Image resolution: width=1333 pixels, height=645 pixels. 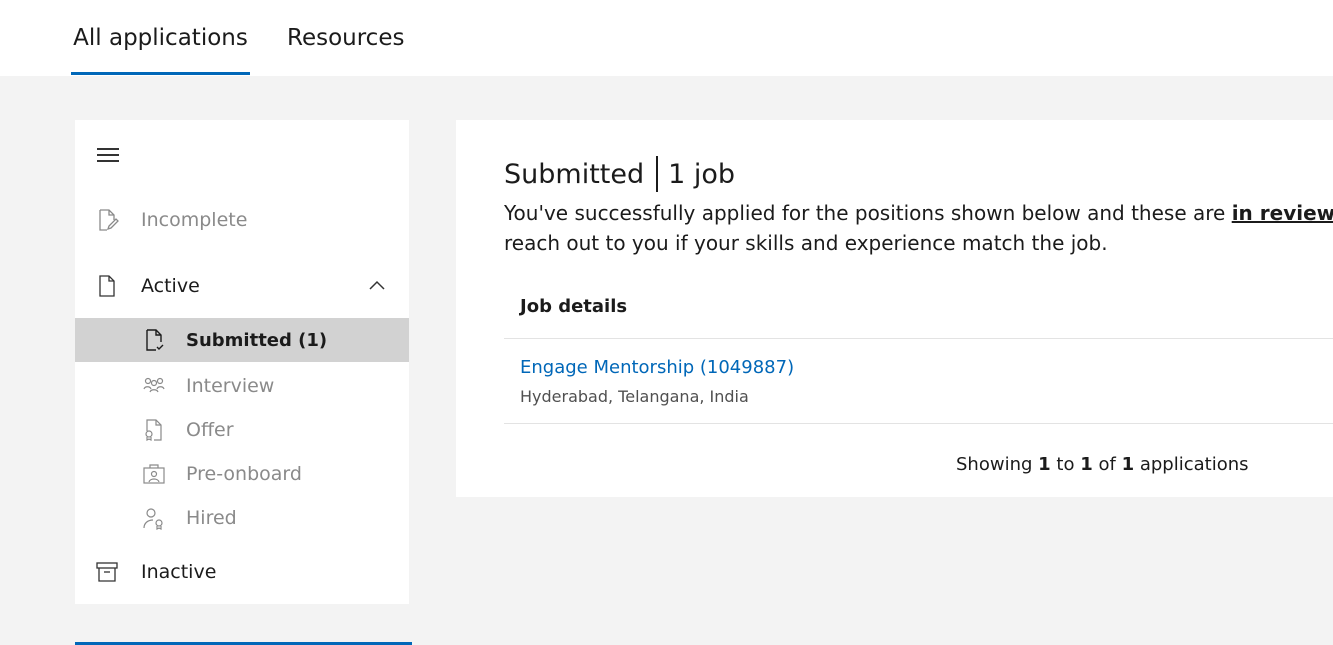 What do you see at coordinates (257, 340) in the screenshot?
I see `sidebar-item-label: Submitted (1)` at bounding box center [257, 340].